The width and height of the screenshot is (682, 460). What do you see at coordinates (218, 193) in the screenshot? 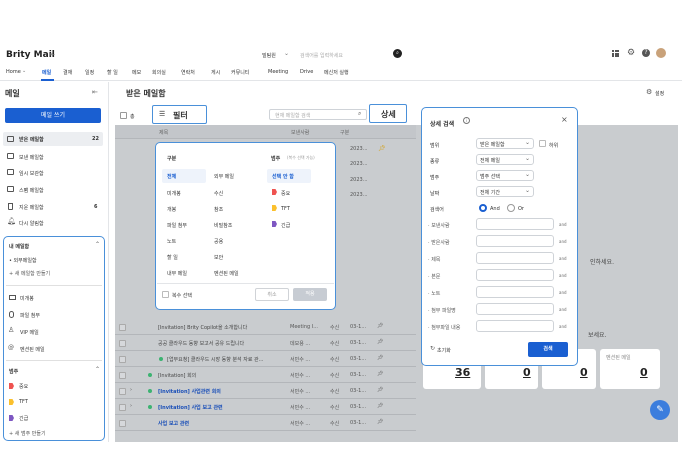
I see `filter-option: 수신` at bounding box center [218, 193].